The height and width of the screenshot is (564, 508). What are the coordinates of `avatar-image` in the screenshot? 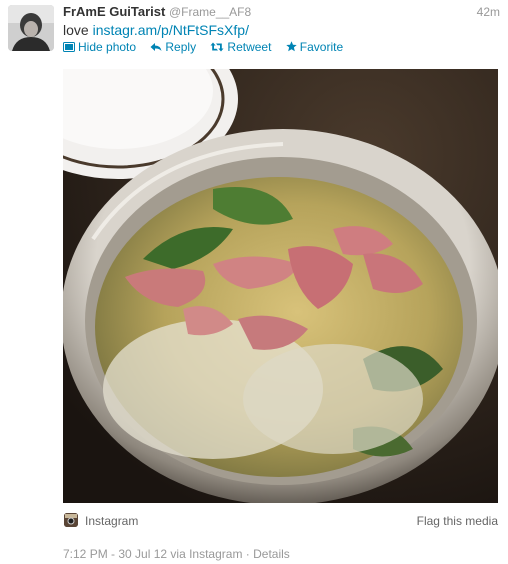 It's located at (31, 28).